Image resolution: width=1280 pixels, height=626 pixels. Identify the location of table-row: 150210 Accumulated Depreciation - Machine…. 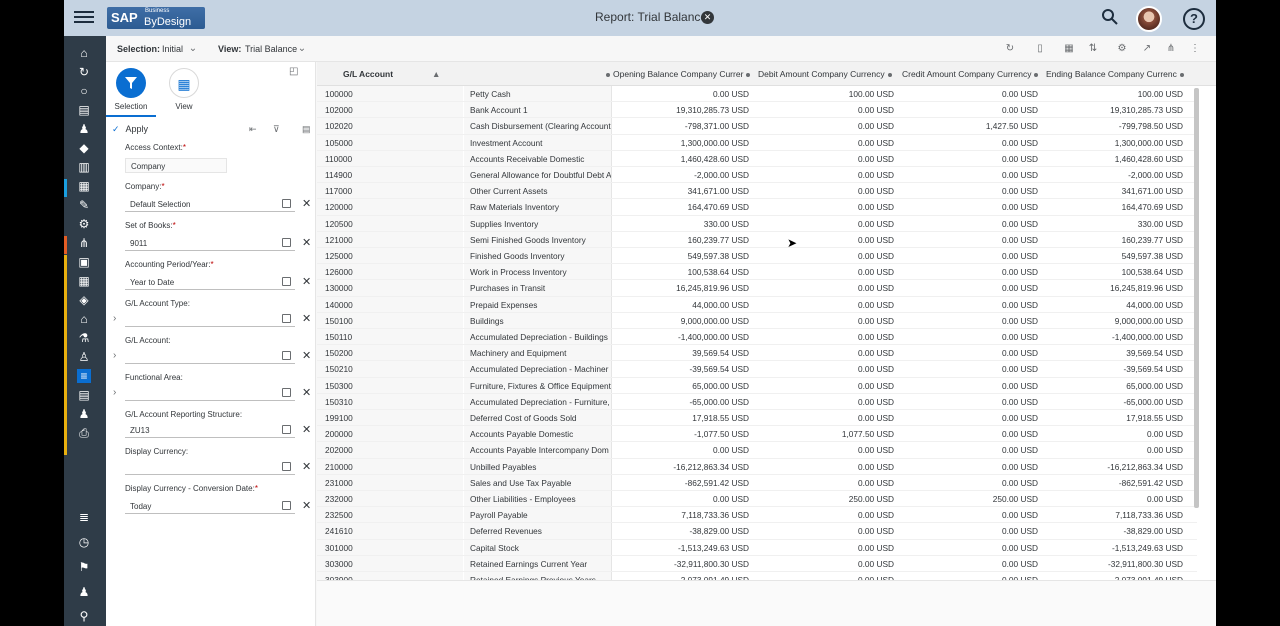
(757, 369).